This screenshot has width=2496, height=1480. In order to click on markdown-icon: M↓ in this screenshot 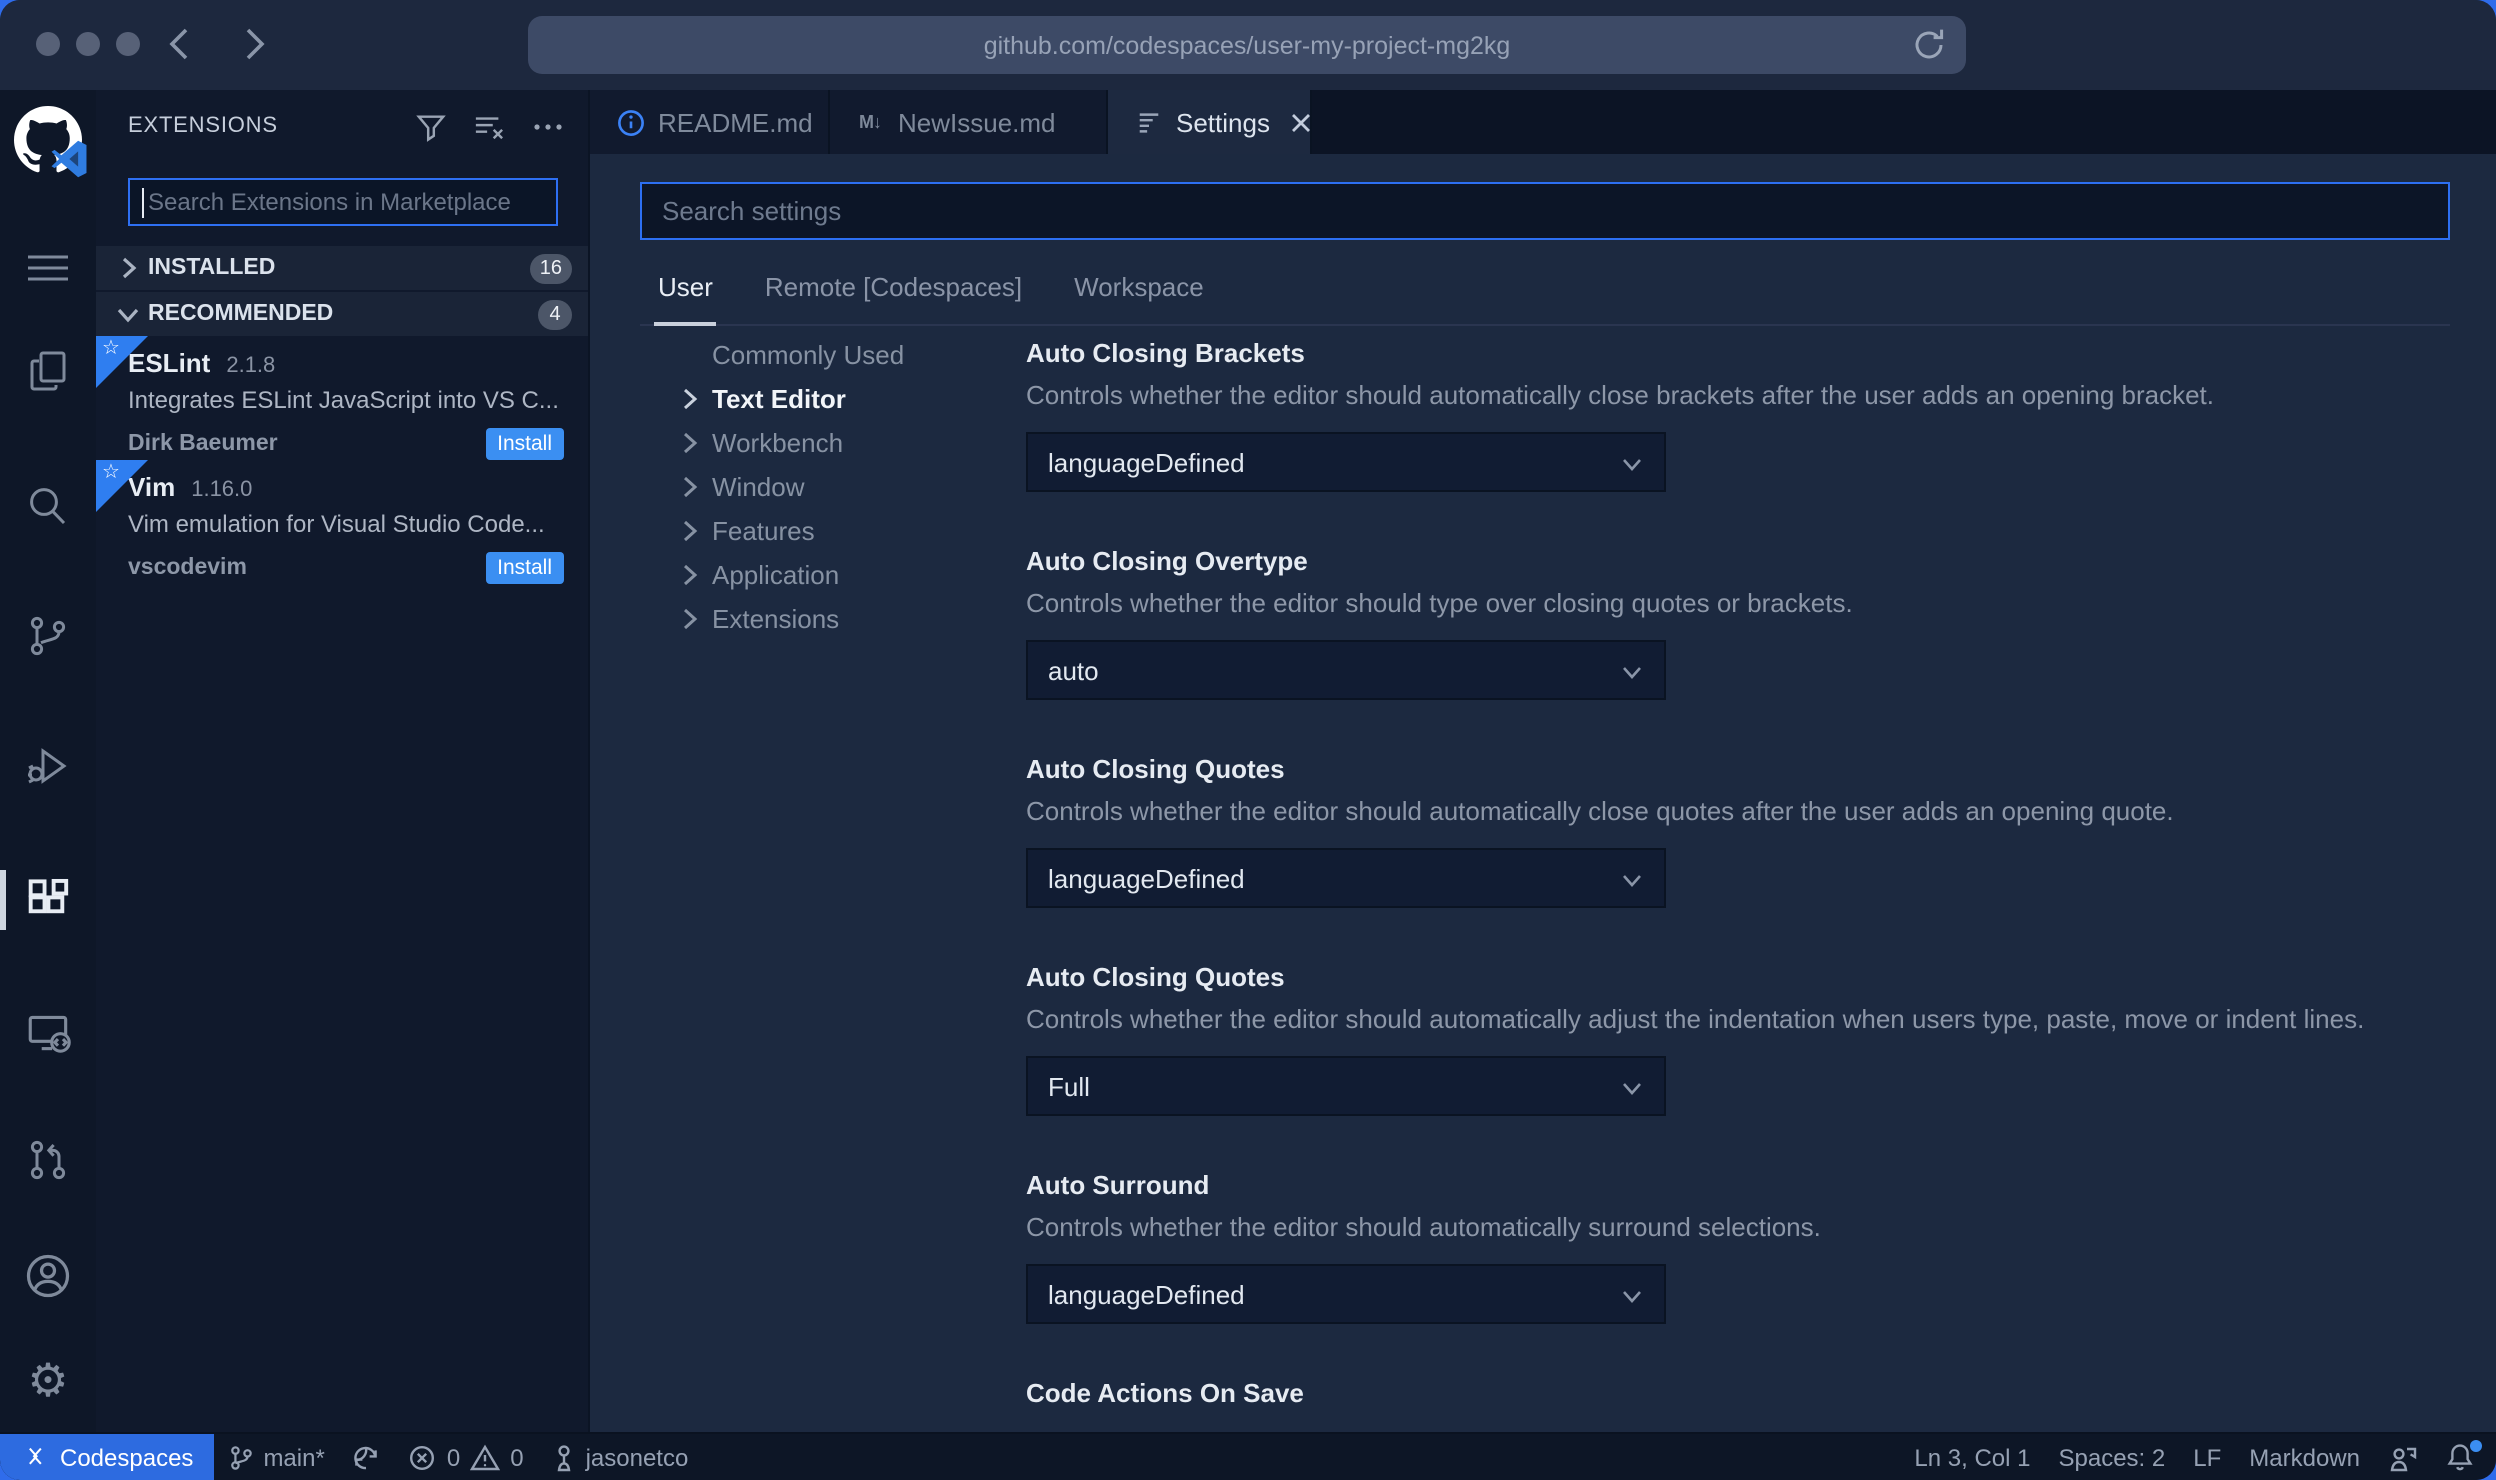, I will do `click(870, 122)`.